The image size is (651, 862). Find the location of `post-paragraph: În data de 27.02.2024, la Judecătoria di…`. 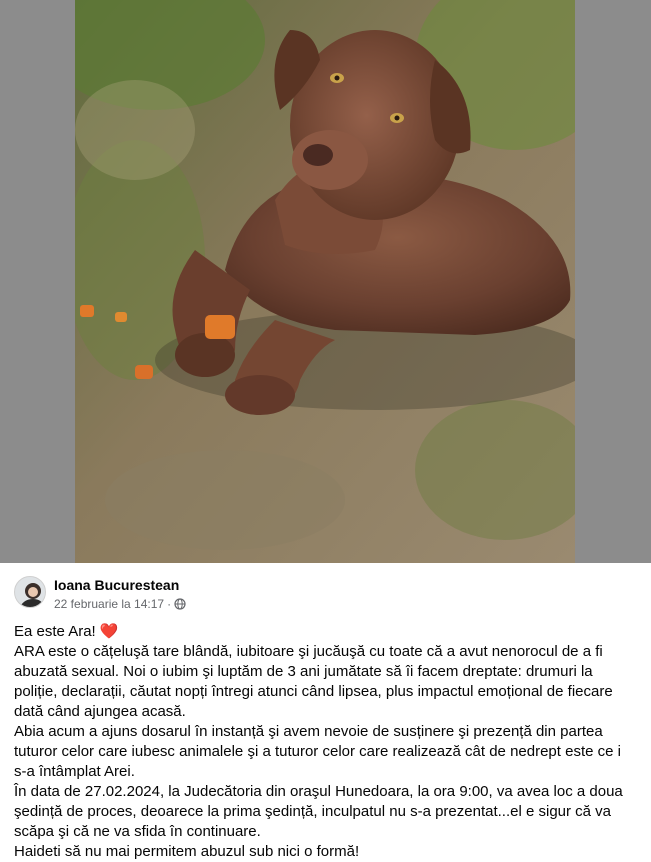

post-paragraph: În data de 27.02.2024, la Judecătoria di… is located at coordinates (318, 811).